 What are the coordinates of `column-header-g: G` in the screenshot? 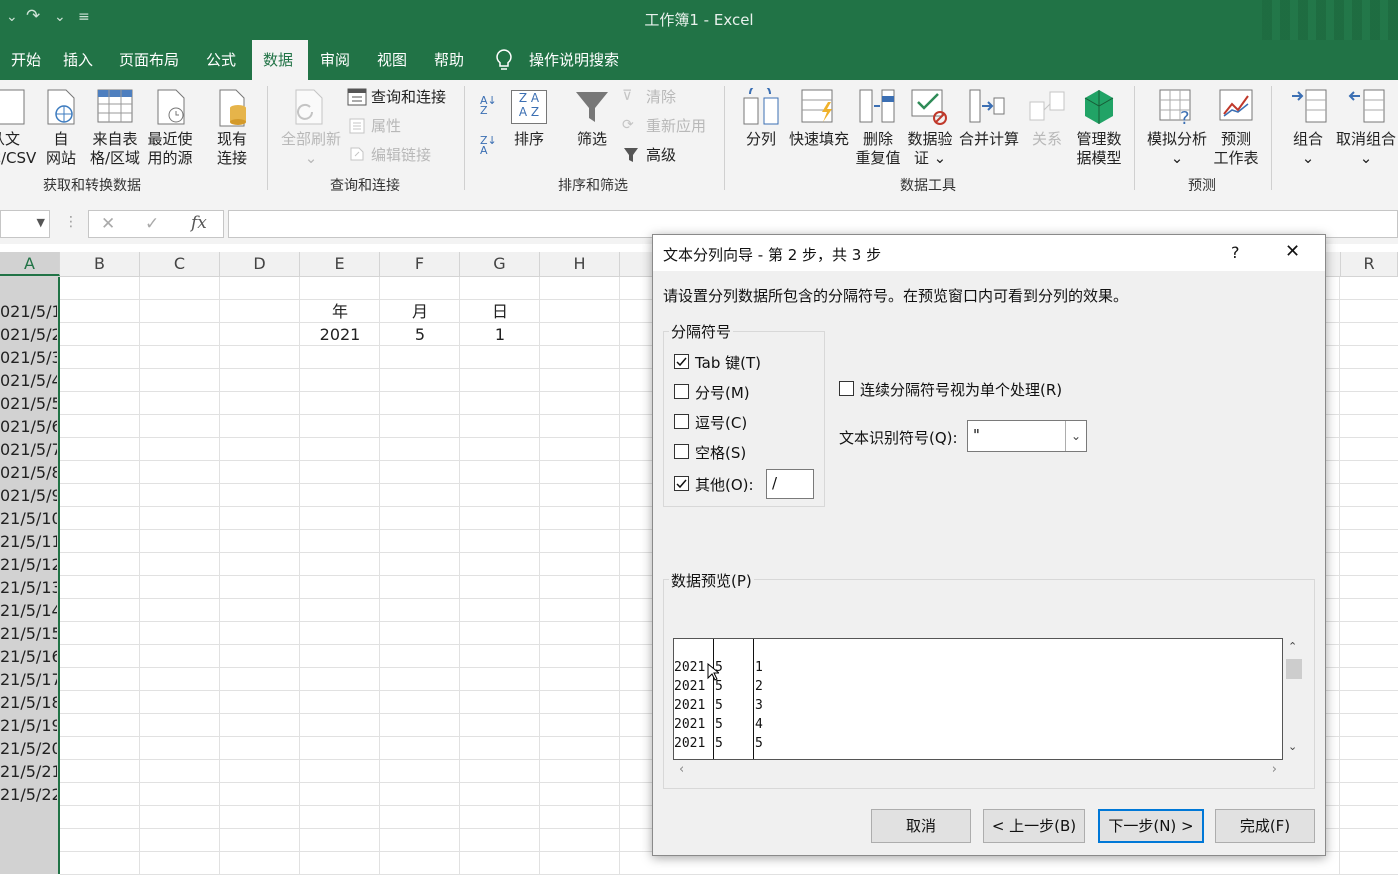 It's located at (500, 264).